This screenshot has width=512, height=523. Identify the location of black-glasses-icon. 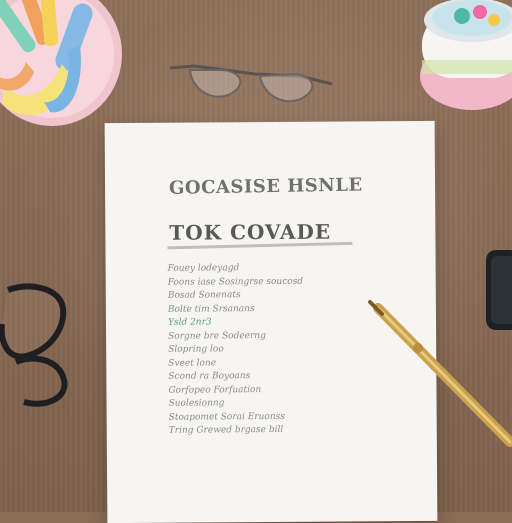
(34, 345).